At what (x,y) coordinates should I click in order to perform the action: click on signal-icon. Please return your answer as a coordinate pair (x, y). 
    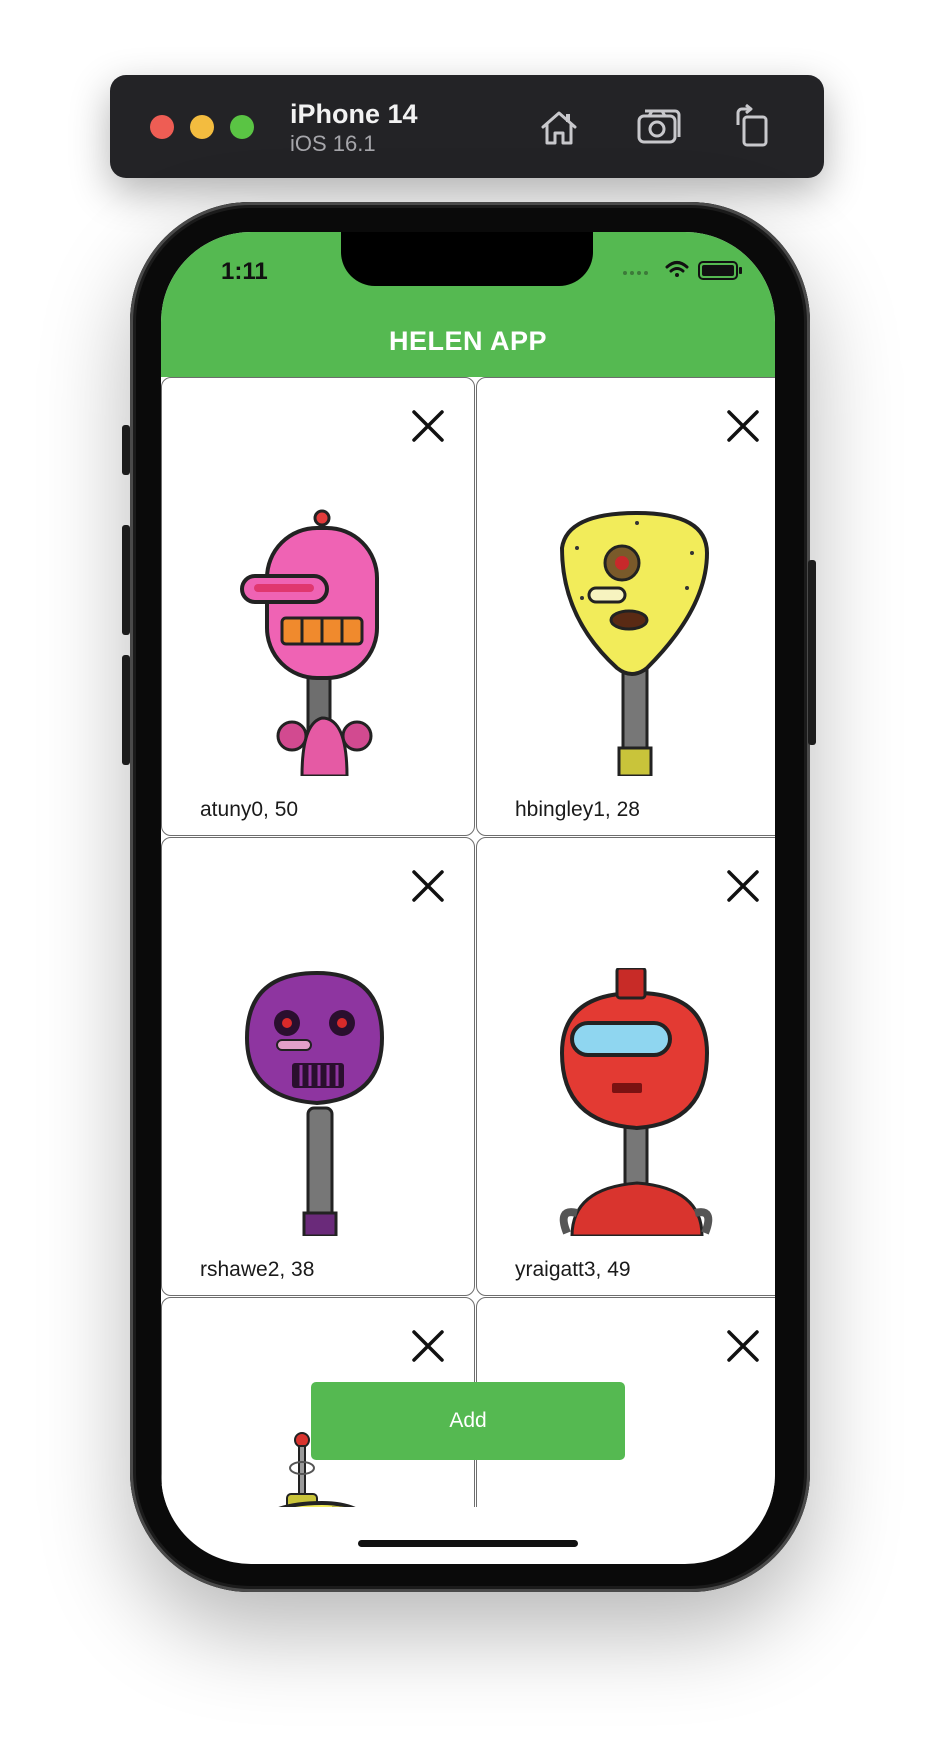
    Looking at the image, I should click on (635, 273).